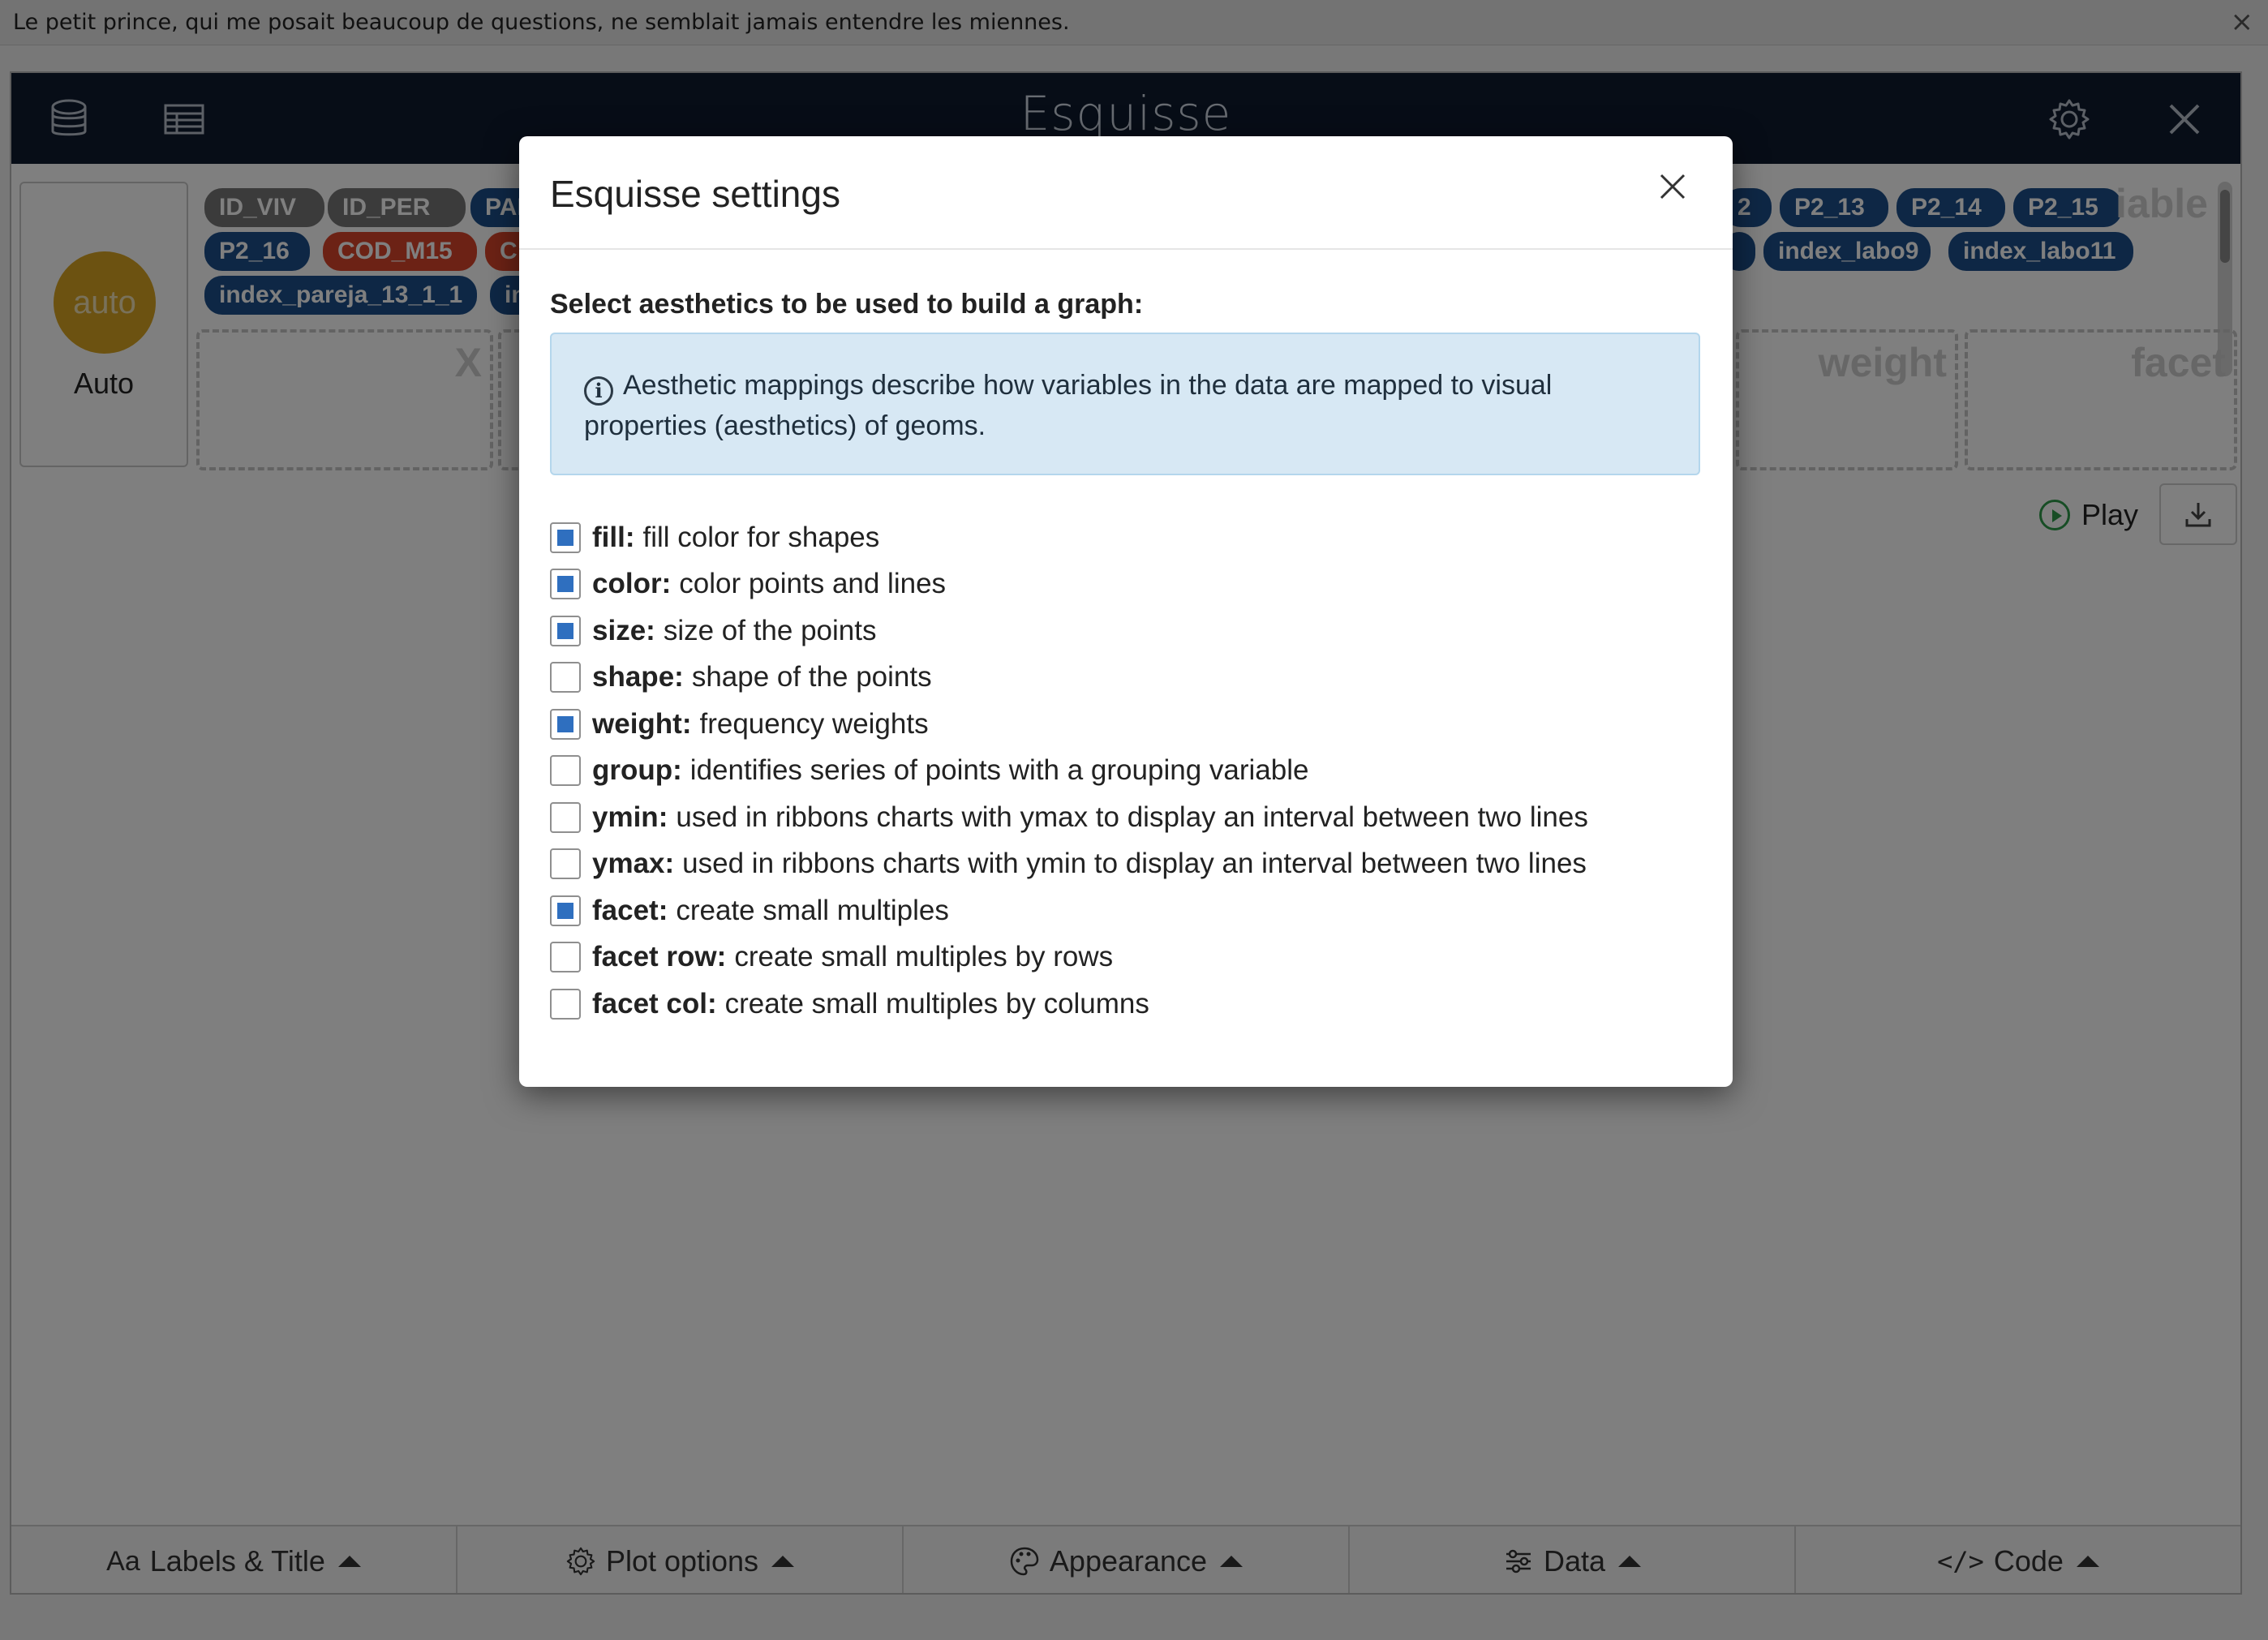 This screenshot has width=2268, height=1640. Describe the element at coordinates (654, 1003) in the screenshot. I see `option-name: facet col:` at that location.